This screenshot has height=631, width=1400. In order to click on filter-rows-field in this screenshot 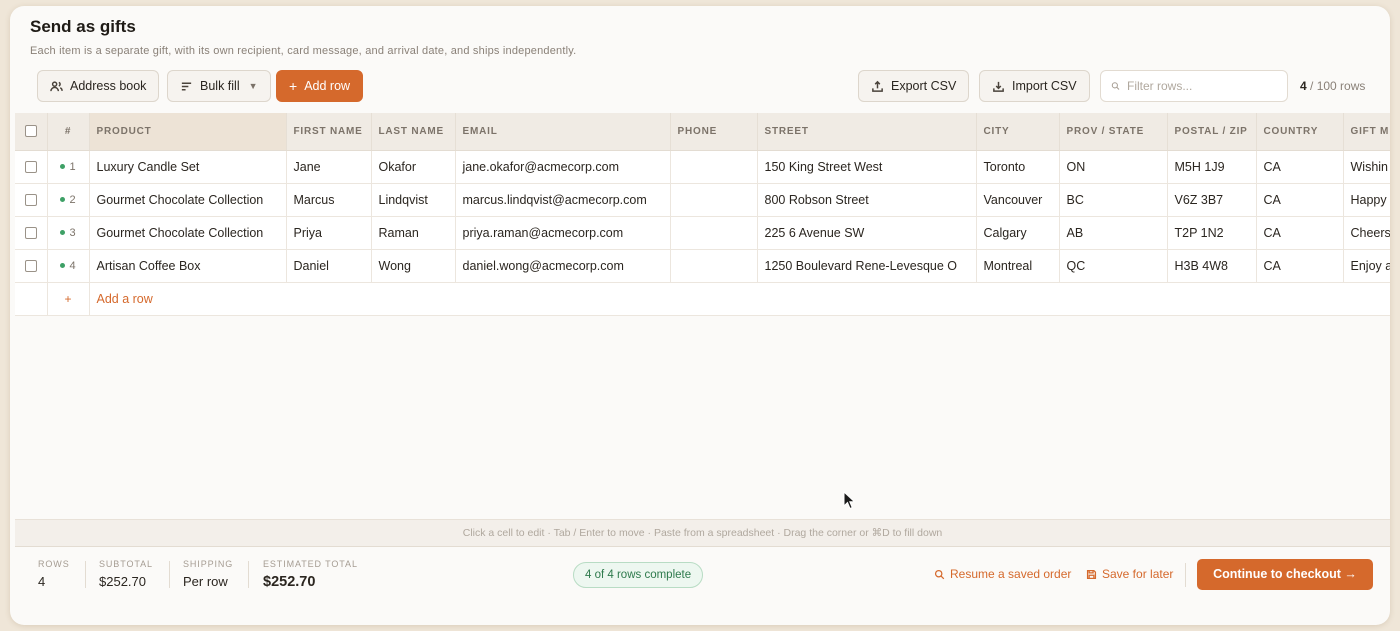, I will do `click(1194, 86)`.